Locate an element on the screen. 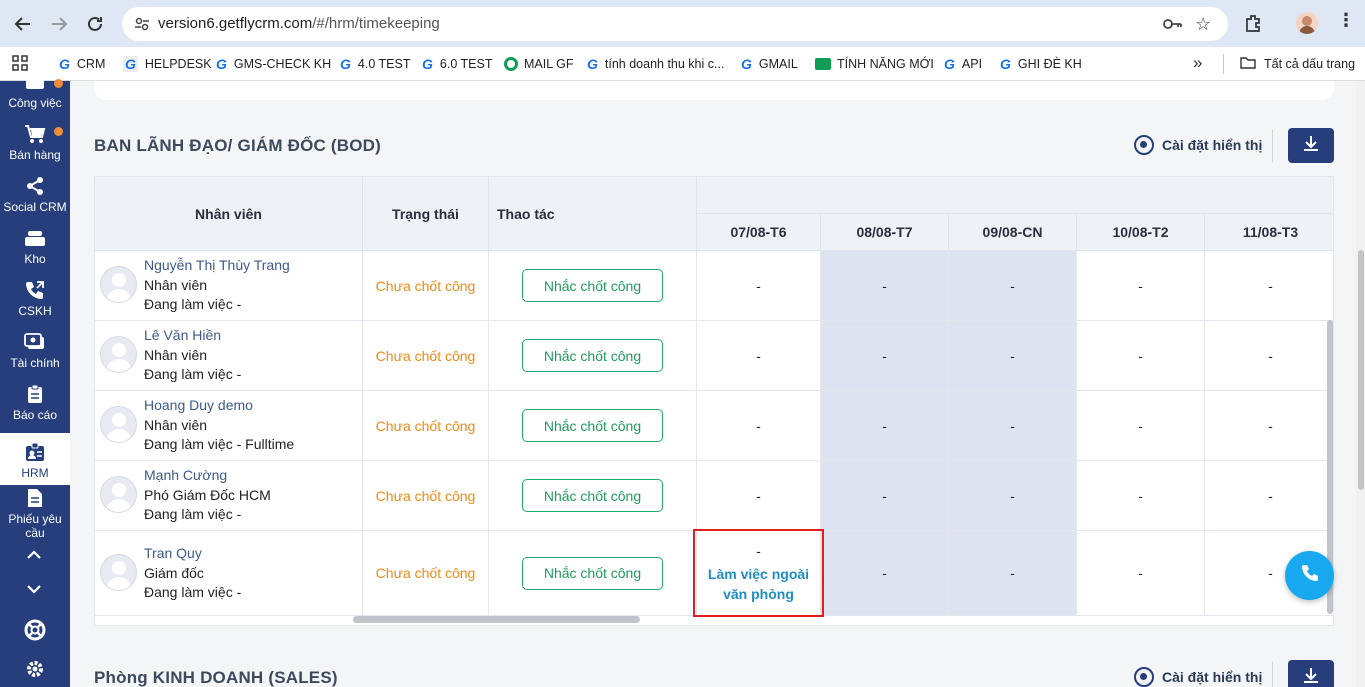 This screenshot has height=687, width=1365. chevron-up-icon is located at coordinates (34, 556).